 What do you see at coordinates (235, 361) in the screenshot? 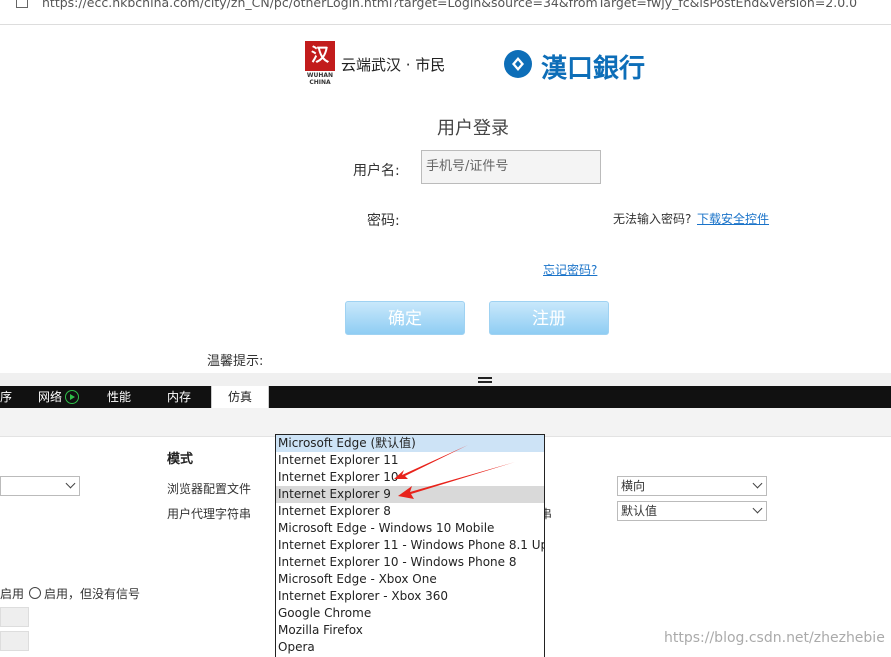
I see `tip-label: 温馨提示:` at bounding box center [235, 361].